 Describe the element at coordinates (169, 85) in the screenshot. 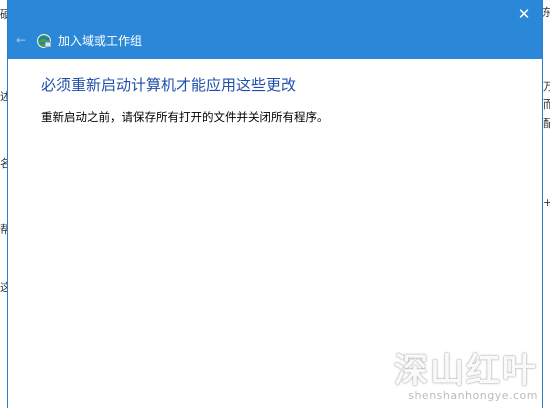

I see `restart-required-heading: 必须重新启动计算机才能应用这些更改` at that location.